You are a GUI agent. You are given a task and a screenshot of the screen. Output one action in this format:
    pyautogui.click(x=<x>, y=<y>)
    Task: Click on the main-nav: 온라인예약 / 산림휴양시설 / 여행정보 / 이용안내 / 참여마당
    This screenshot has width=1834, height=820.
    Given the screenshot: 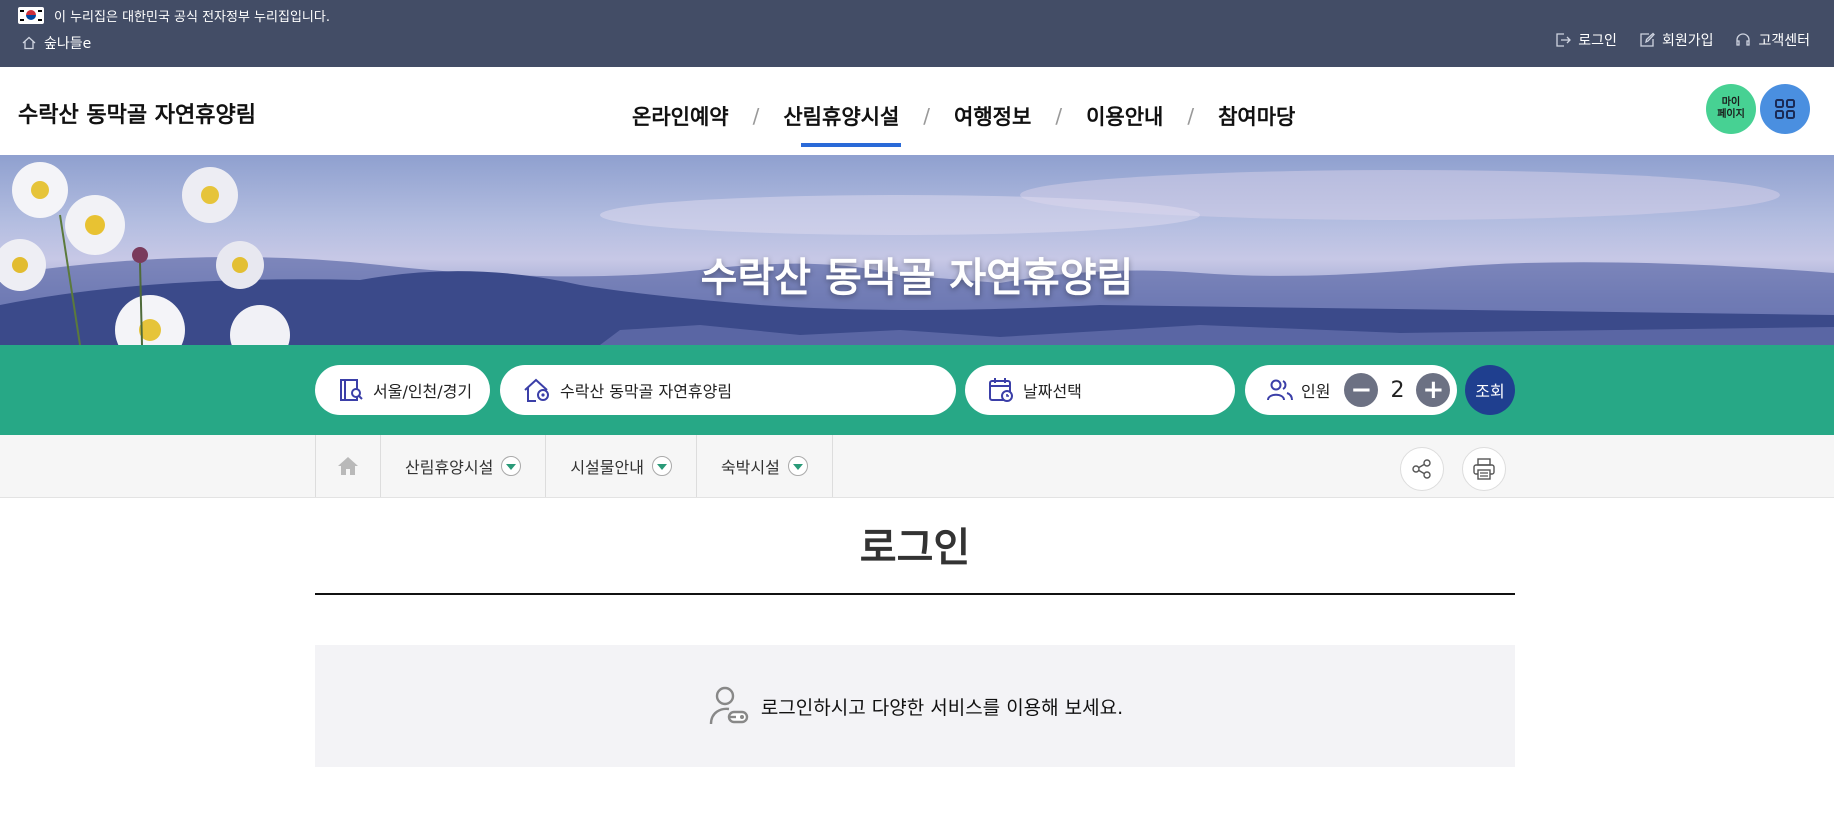 What is the action you would take?
    pyautogui.click(x=963, y=120)
    